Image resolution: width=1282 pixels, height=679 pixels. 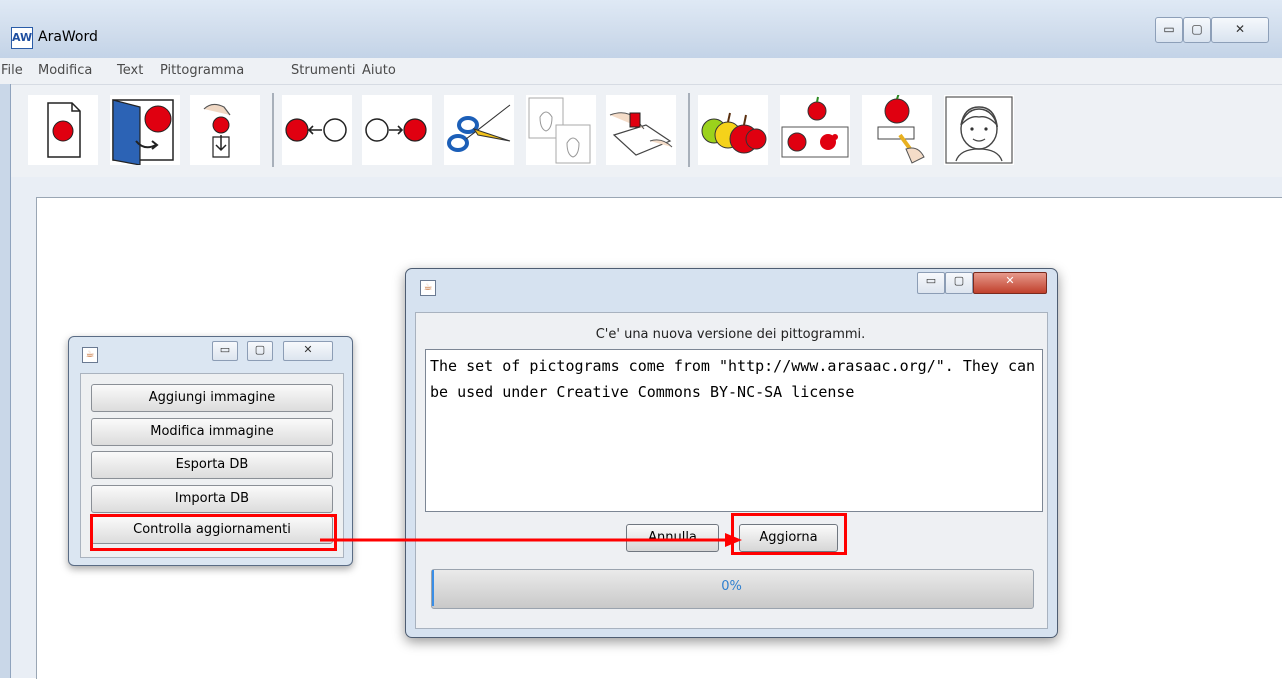 What do you see at coordinates (531, 540) in the screenshot?
I see `annotation-arrow` at bounding box center [531, 540].